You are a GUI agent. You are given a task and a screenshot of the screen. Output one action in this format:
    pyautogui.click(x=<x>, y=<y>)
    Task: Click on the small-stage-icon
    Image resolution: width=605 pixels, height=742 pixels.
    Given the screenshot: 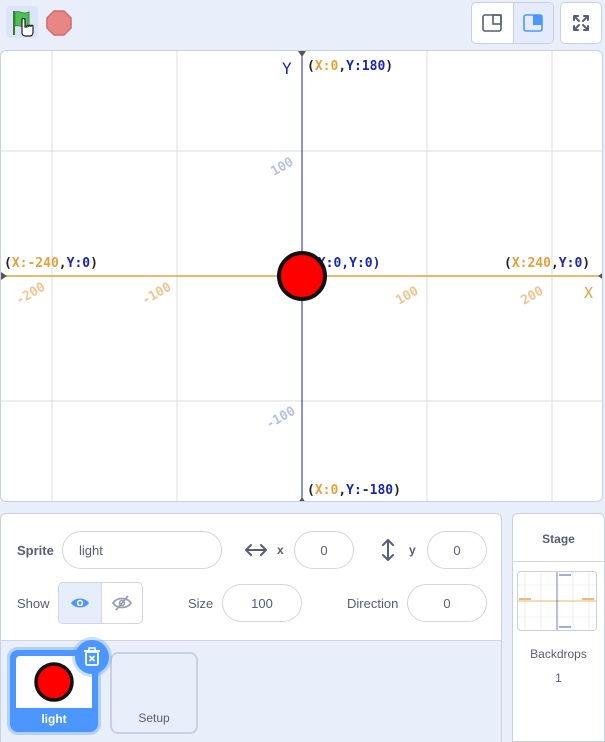 What is the action you would take?
    pyautogui.click(x=492, y=23)
    